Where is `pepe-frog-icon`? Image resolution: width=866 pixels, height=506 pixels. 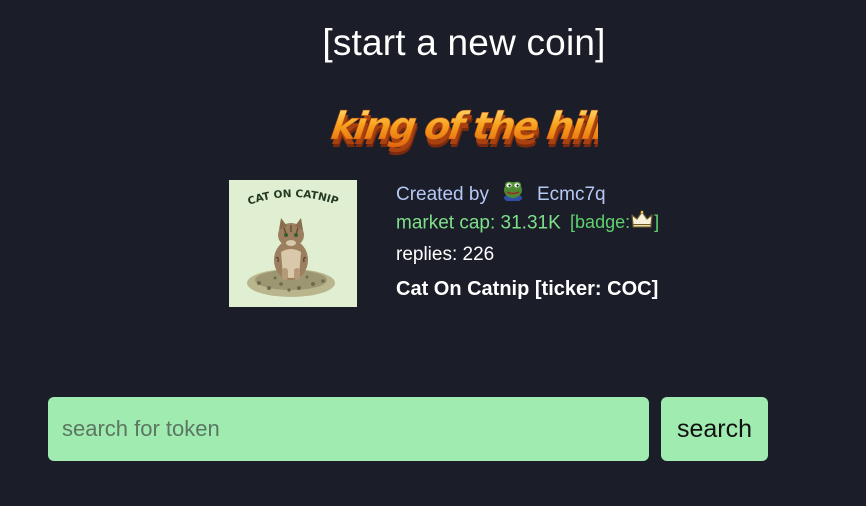
pepe-frog-icon is located at coordinates (513, 192).